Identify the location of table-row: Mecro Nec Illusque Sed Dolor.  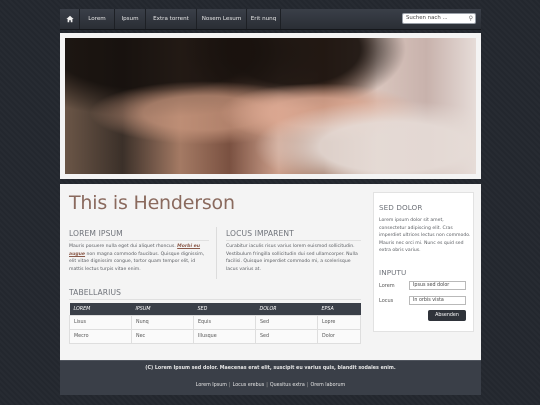
(215, 336).